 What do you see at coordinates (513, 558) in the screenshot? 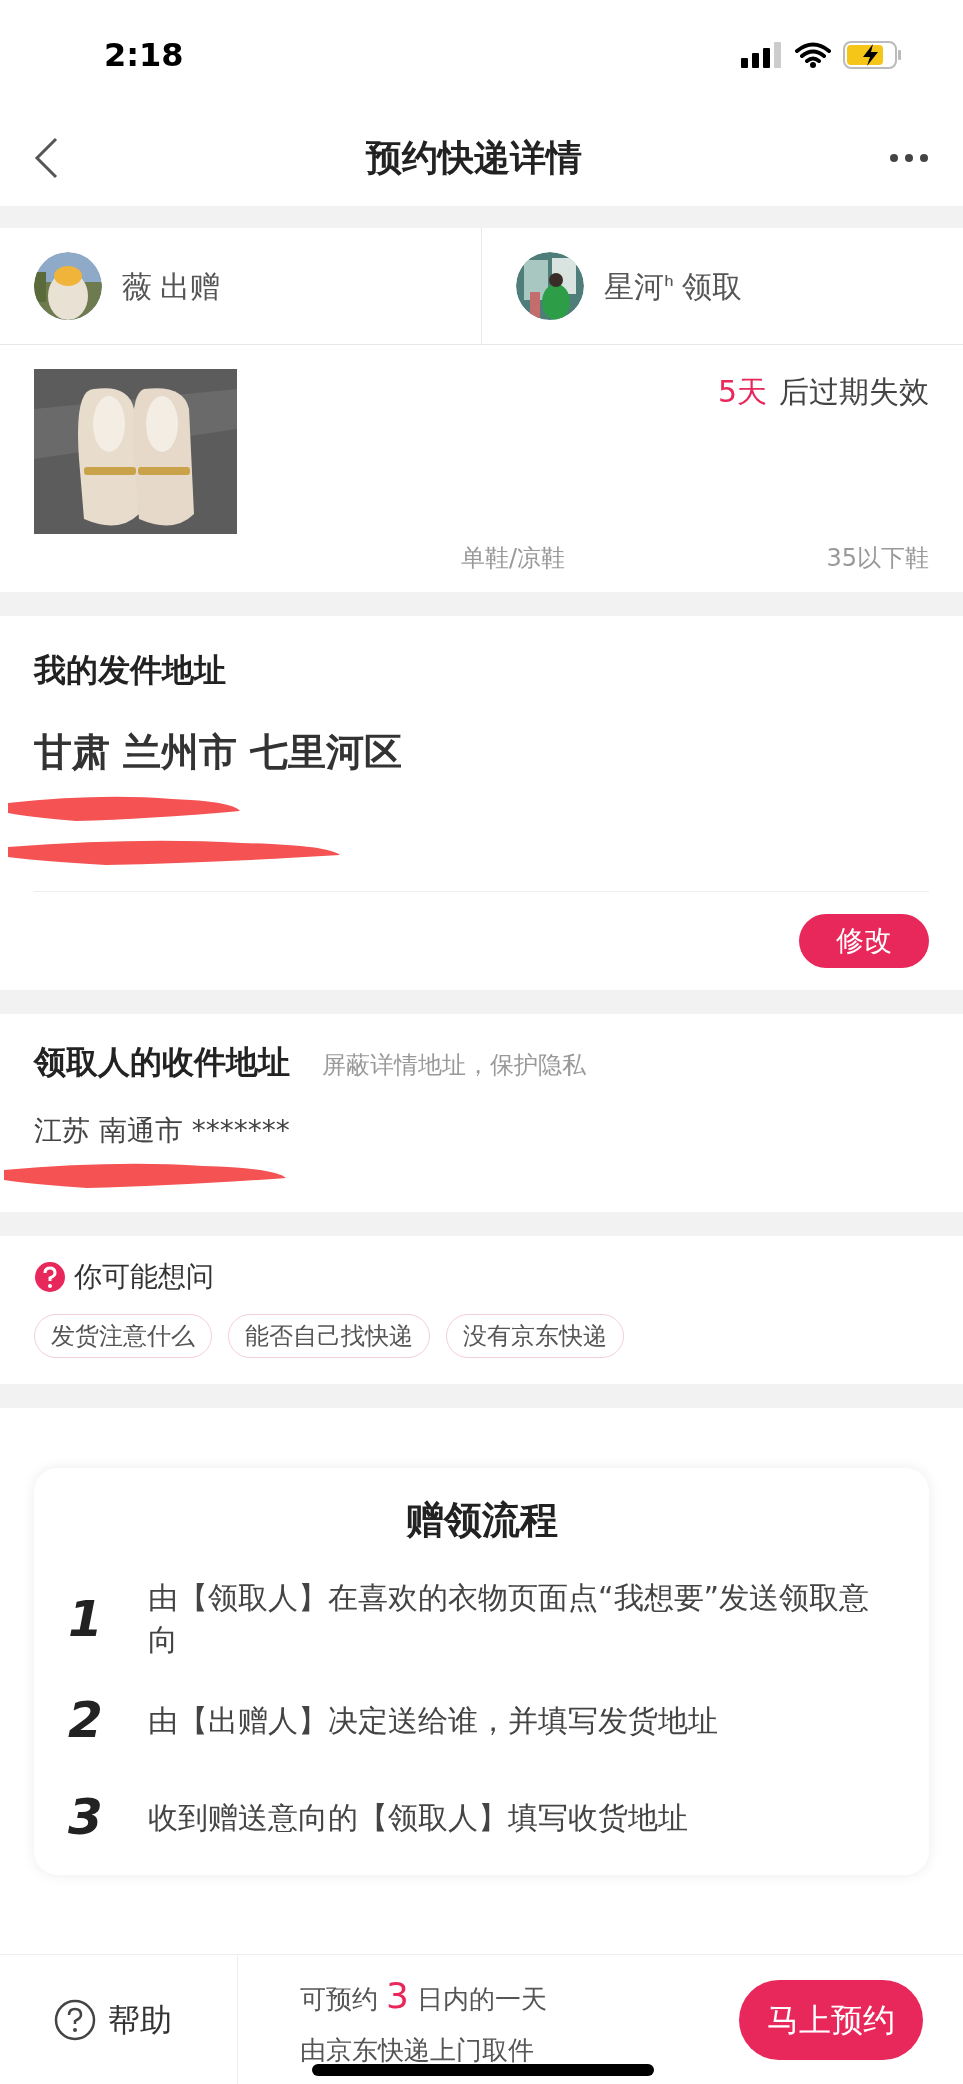
I see `item-category: 单鞋/凉鞋` at bounding box center [513, 558].